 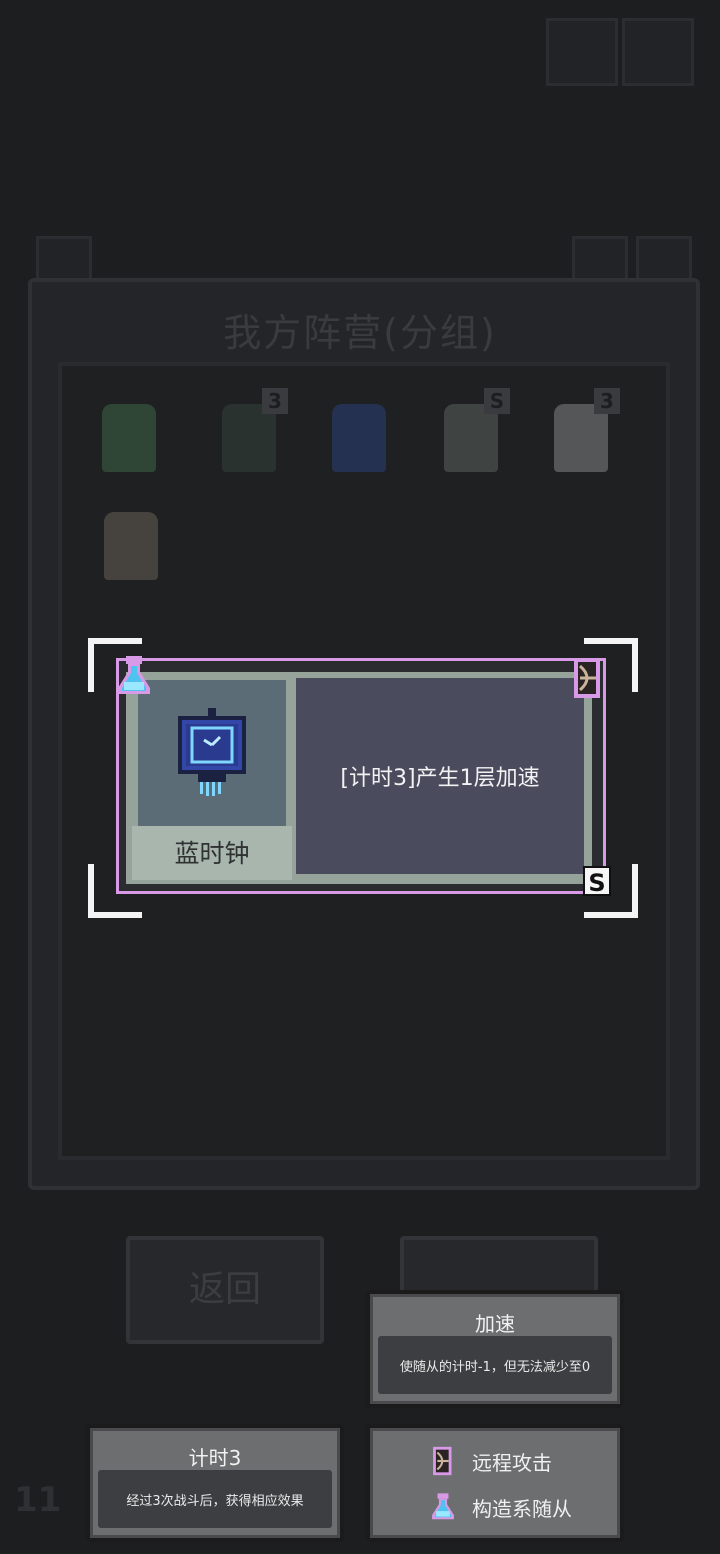 I want to click on tag-construct-minion-label: 构造系随从, so click(x=522, y=1508).